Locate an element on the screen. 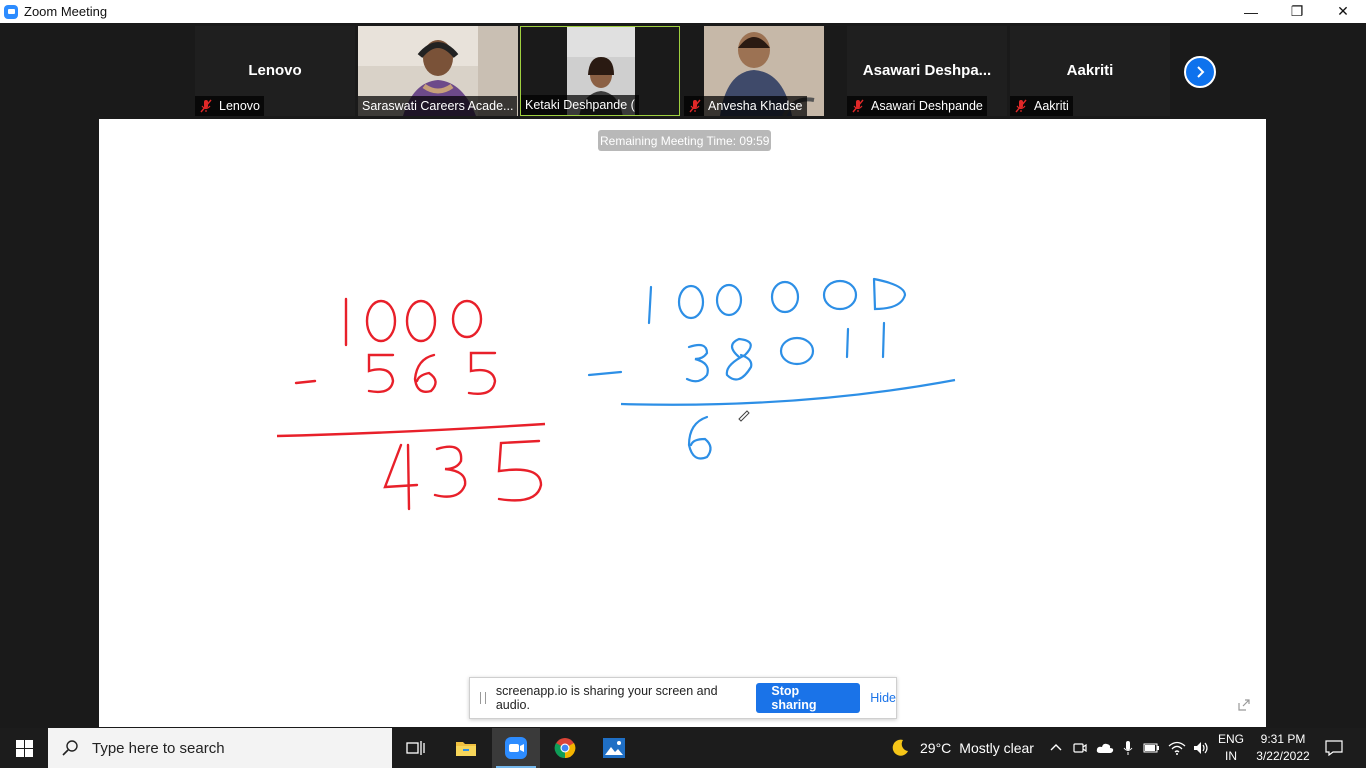 Image resolution: width=1366 pixels, height=768 pixels. drag-handle-icon is located at coordinates (483, 698).